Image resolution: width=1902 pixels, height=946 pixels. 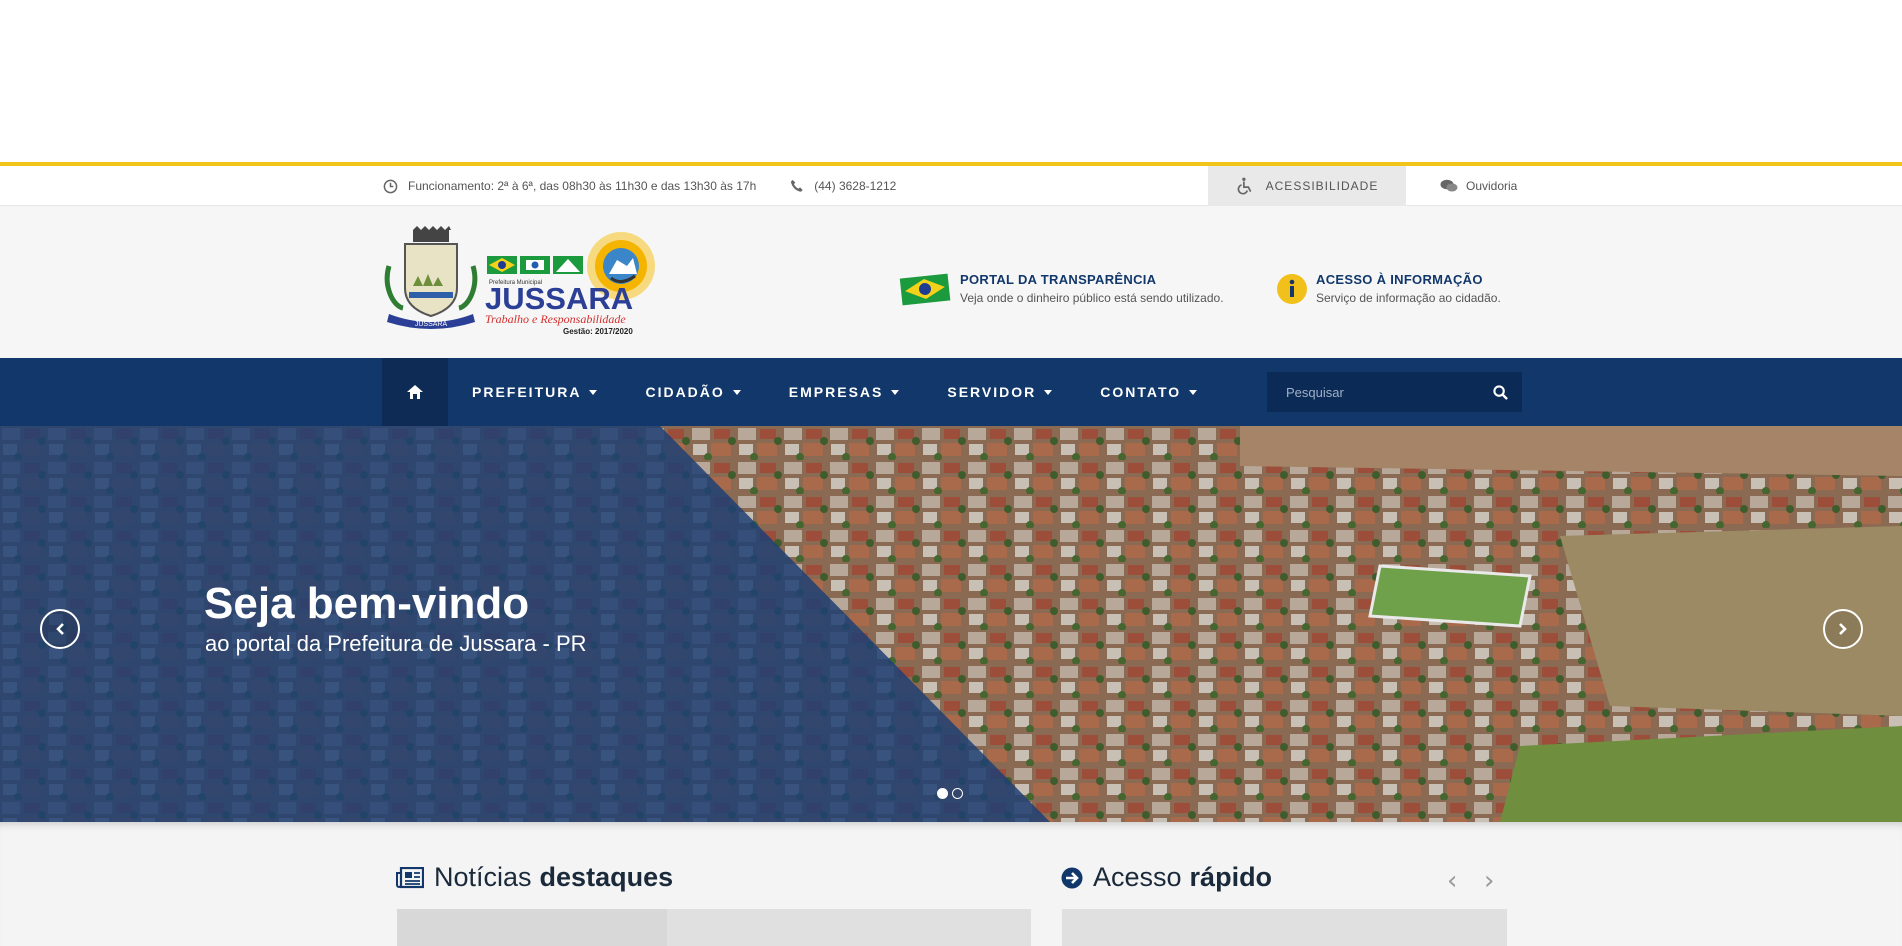 What do you see at coordinates (555, 319) in the screenshot?
I see `svg-text: Trabalho e Responsabilidade` at bounding box center [555, 319].